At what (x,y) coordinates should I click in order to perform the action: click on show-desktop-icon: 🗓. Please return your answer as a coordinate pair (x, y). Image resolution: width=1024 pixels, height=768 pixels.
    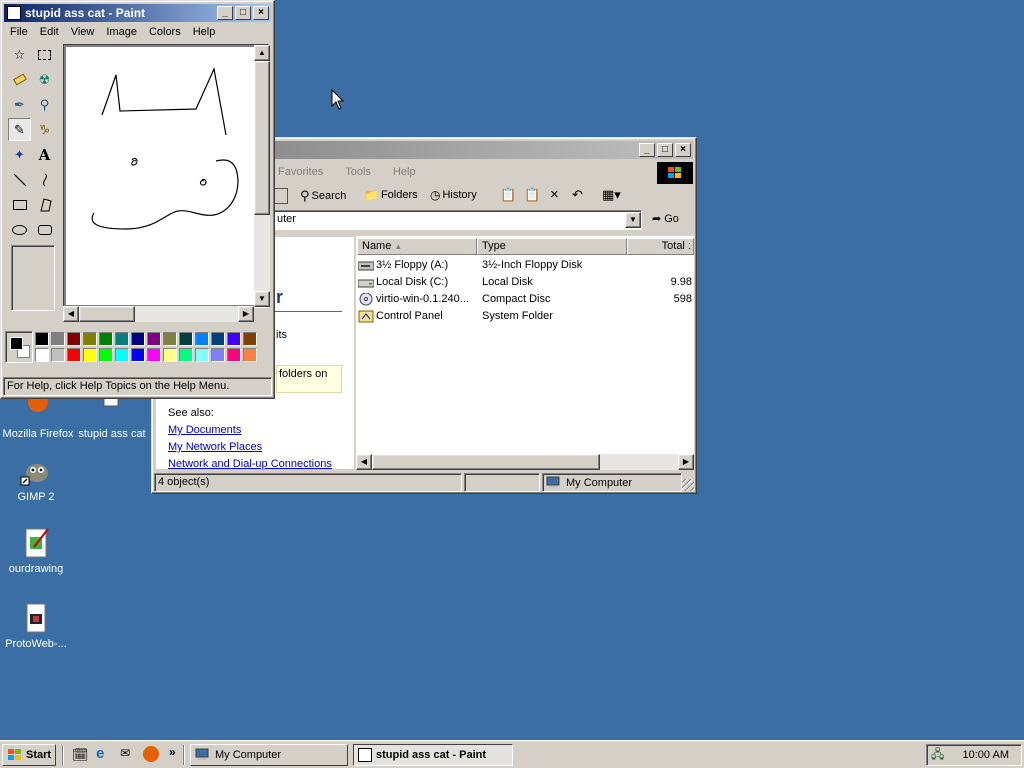
    Looking at the image, I should click on (80, 755).